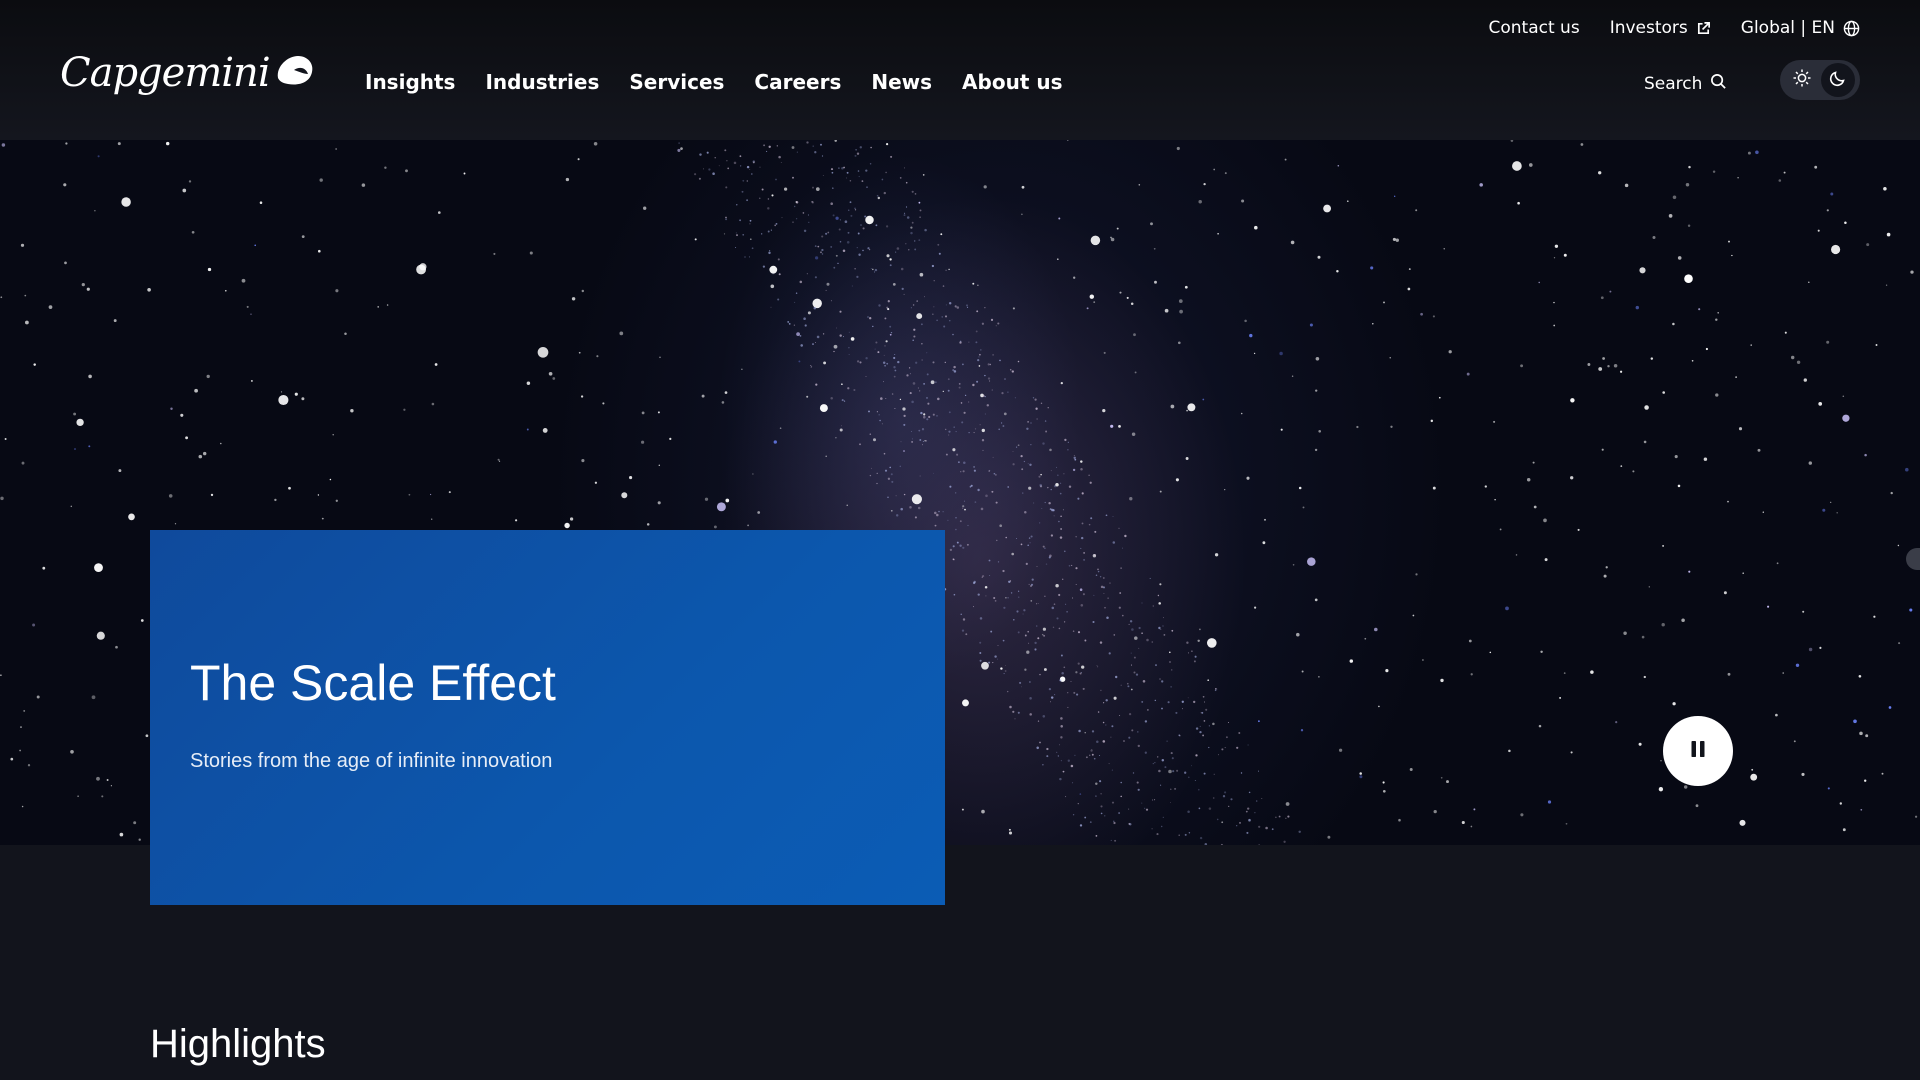  I want to click on capgemini-logo: Capgemini, so click(188, 73).